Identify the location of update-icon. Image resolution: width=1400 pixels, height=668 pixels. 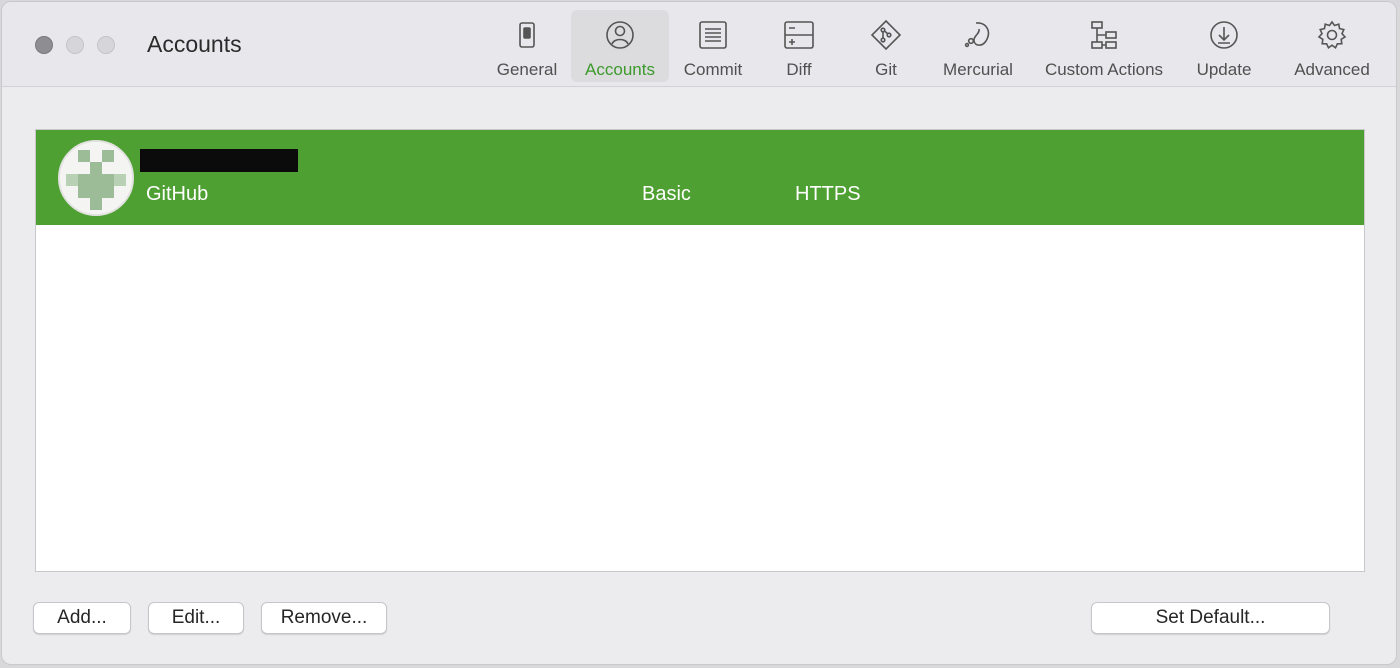
(1224, 35).